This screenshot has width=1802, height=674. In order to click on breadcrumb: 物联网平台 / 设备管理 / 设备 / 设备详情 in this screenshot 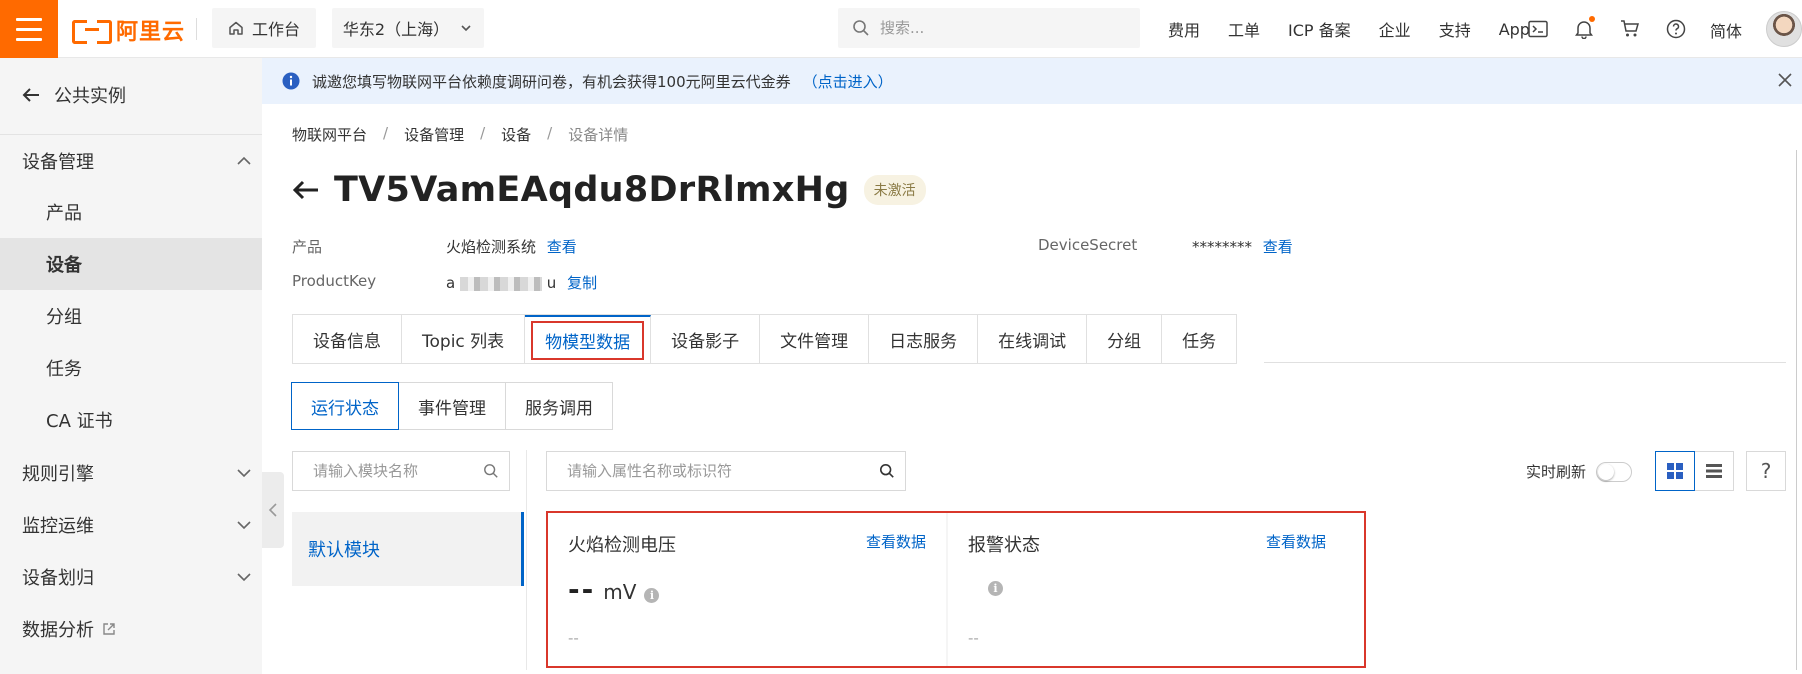, I will do `click(460, 134)`.